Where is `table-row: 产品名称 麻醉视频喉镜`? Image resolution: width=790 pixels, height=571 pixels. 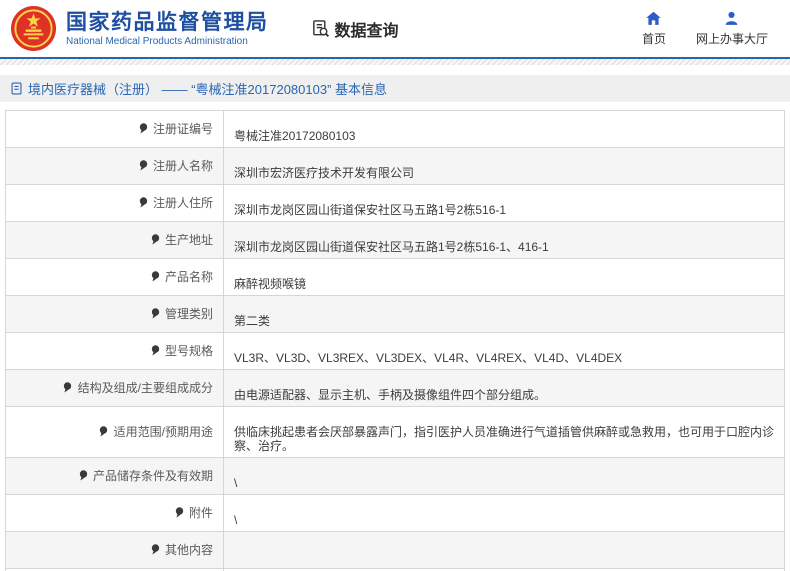
table-row: 产品名称 麻醉视频喉镜 is located at coordinates (395, 277).